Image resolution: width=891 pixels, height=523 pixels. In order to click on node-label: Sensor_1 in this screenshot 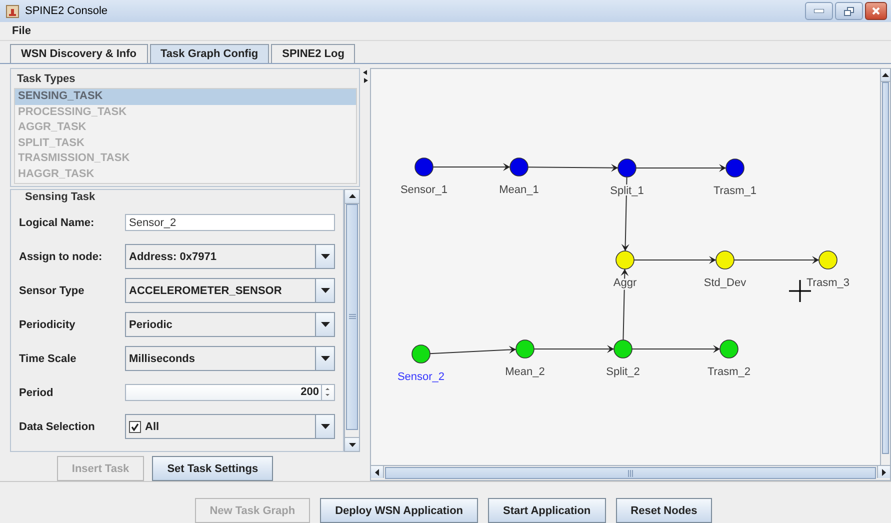, I will do `click(424, 190)`.